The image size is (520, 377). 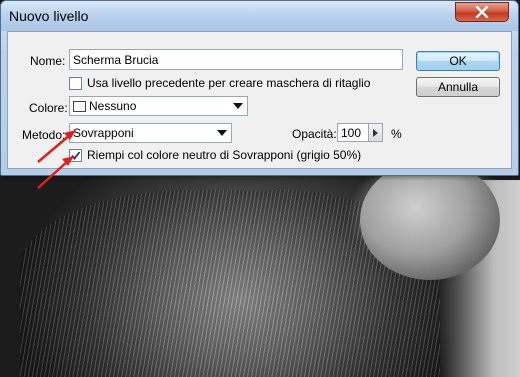 I want to click on close-button, so click(x=482, y=12).